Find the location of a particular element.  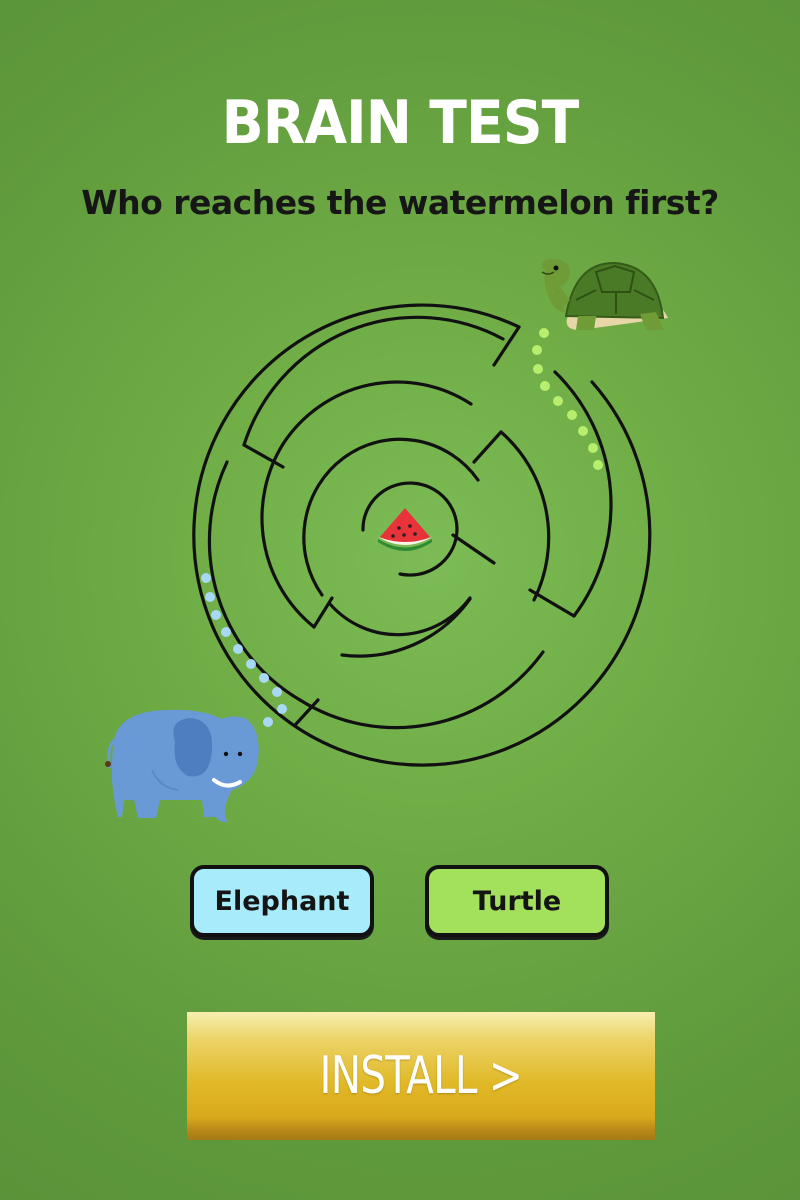

turtle-icon is located at coordinates (604, 294).